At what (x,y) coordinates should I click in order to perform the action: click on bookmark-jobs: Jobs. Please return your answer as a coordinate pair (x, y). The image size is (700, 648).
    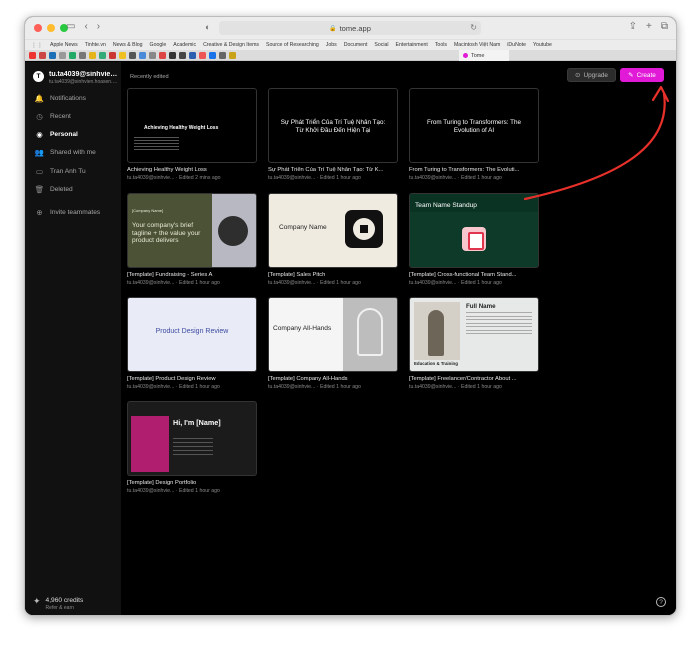
    Looking at the image, I should click on (331, 45).